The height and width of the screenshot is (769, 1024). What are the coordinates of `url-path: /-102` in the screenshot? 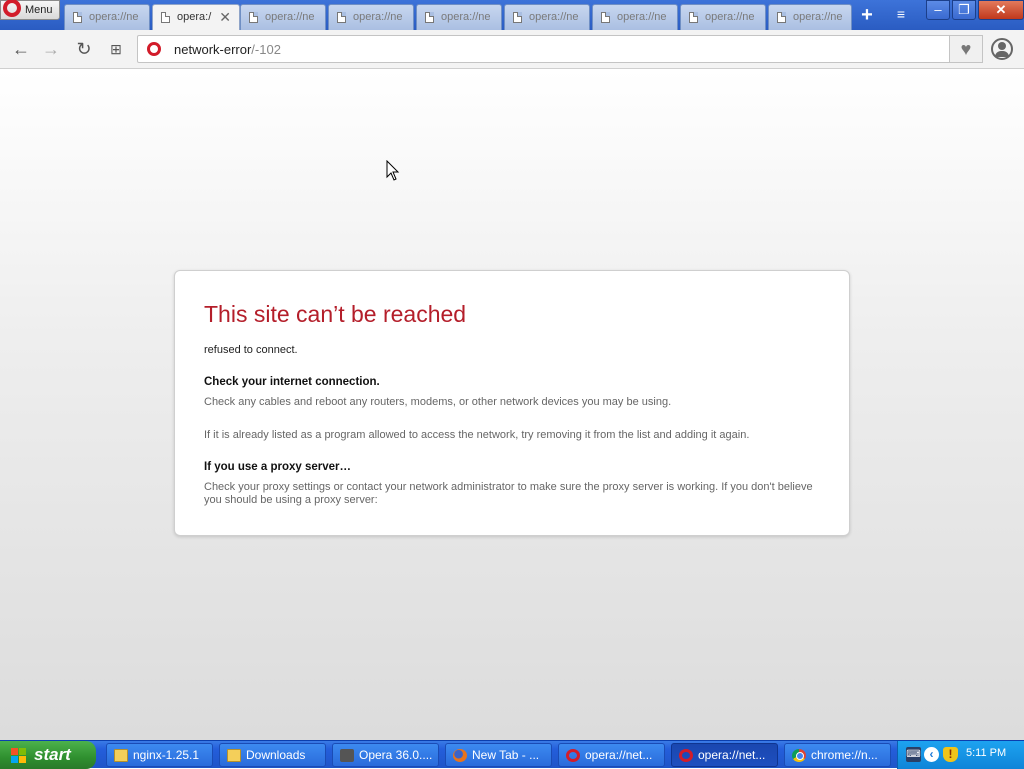 It's located at (266, 49).